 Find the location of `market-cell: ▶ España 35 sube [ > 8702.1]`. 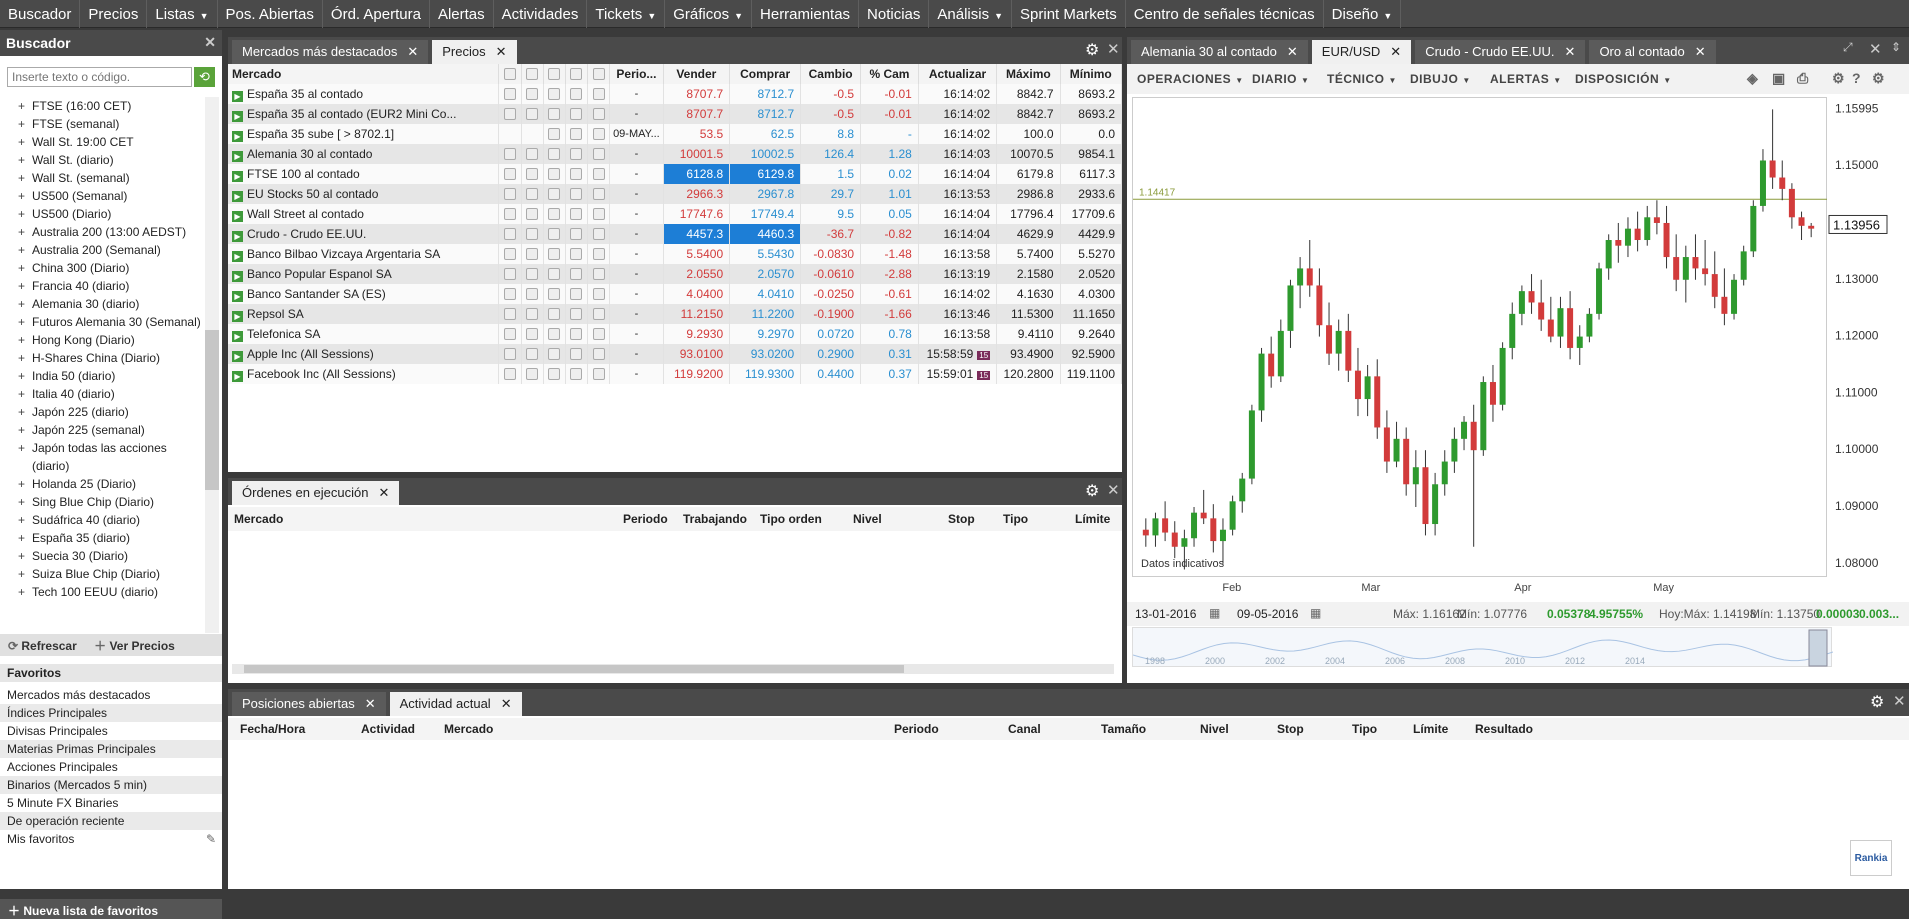

market-cell: ▶ España 35 sube [ > 8702.1] is located at coordinates (364, 134).